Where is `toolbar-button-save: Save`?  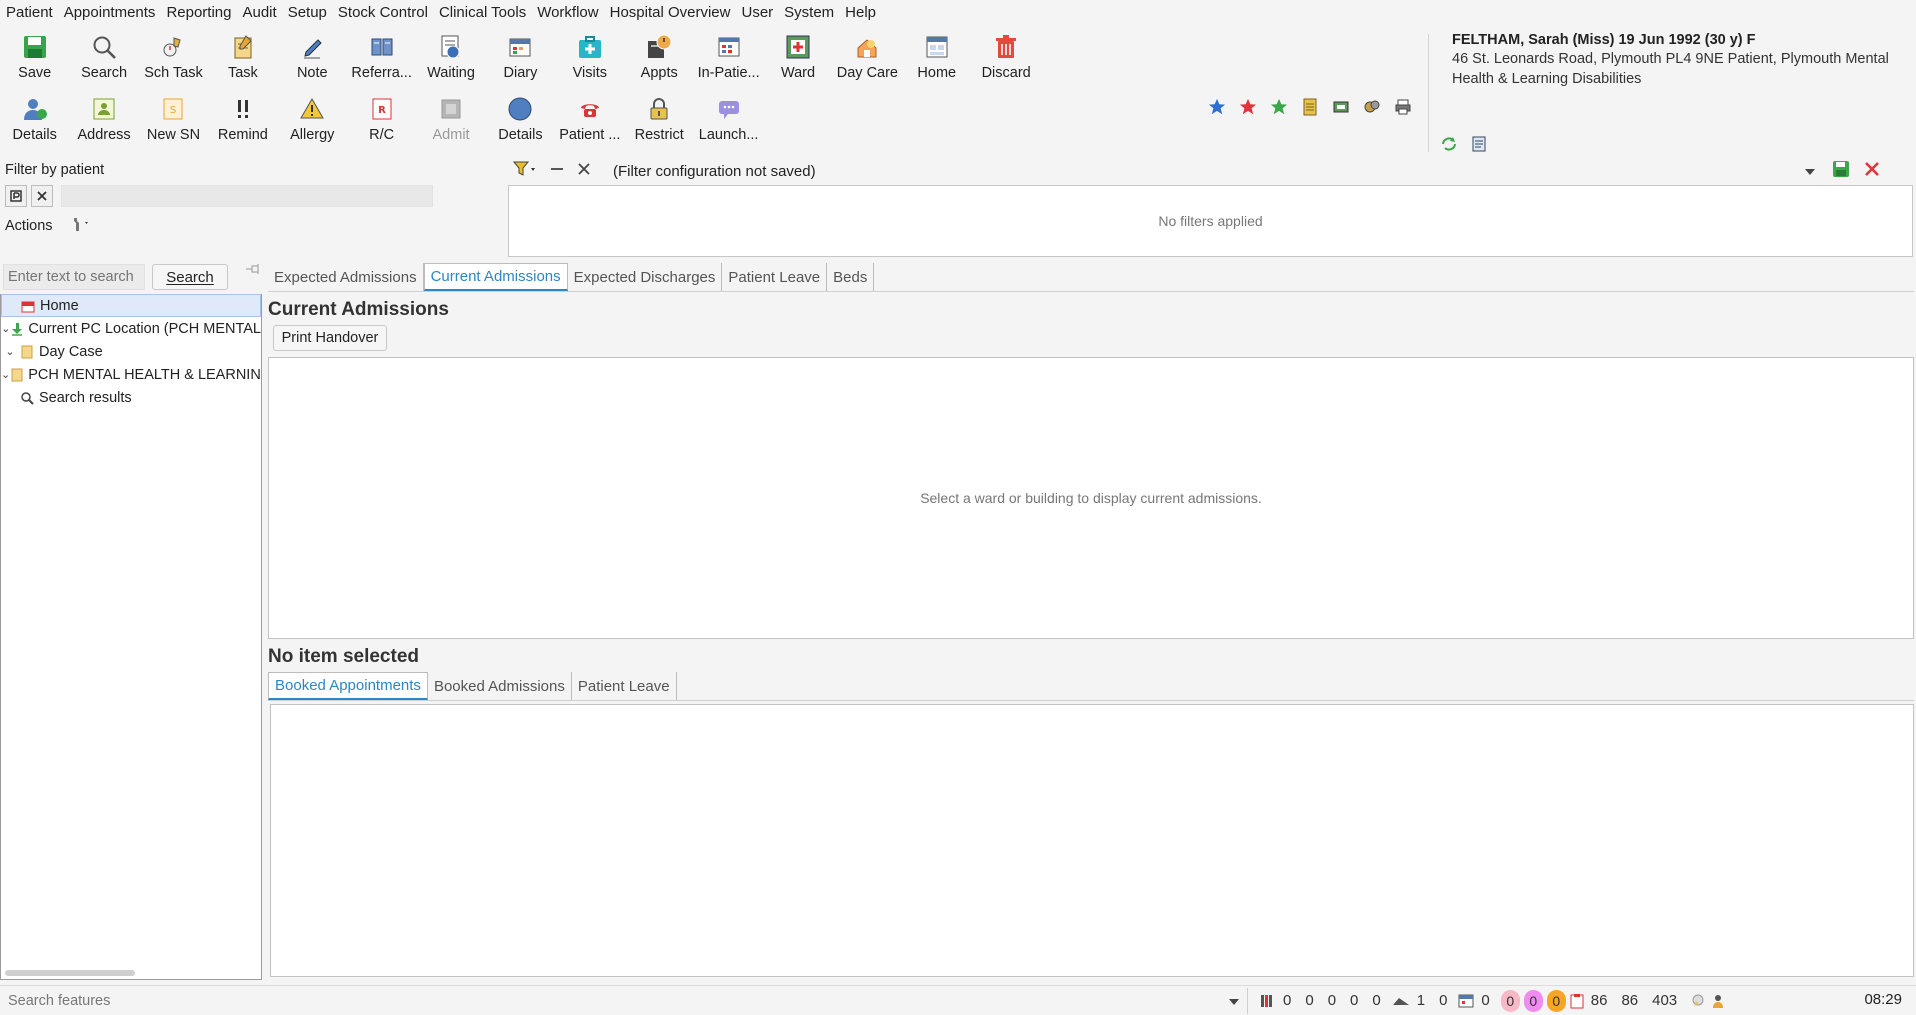 toolbar-button-save: Save is located at coordinates (34, 61).